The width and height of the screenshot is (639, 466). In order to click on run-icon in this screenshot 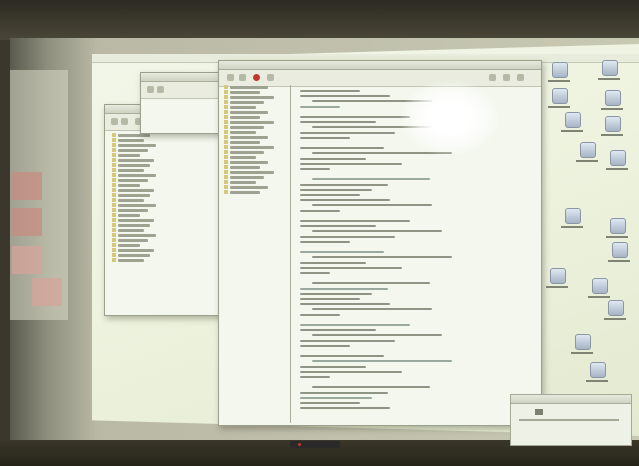, I will do `click(242, 77)`.